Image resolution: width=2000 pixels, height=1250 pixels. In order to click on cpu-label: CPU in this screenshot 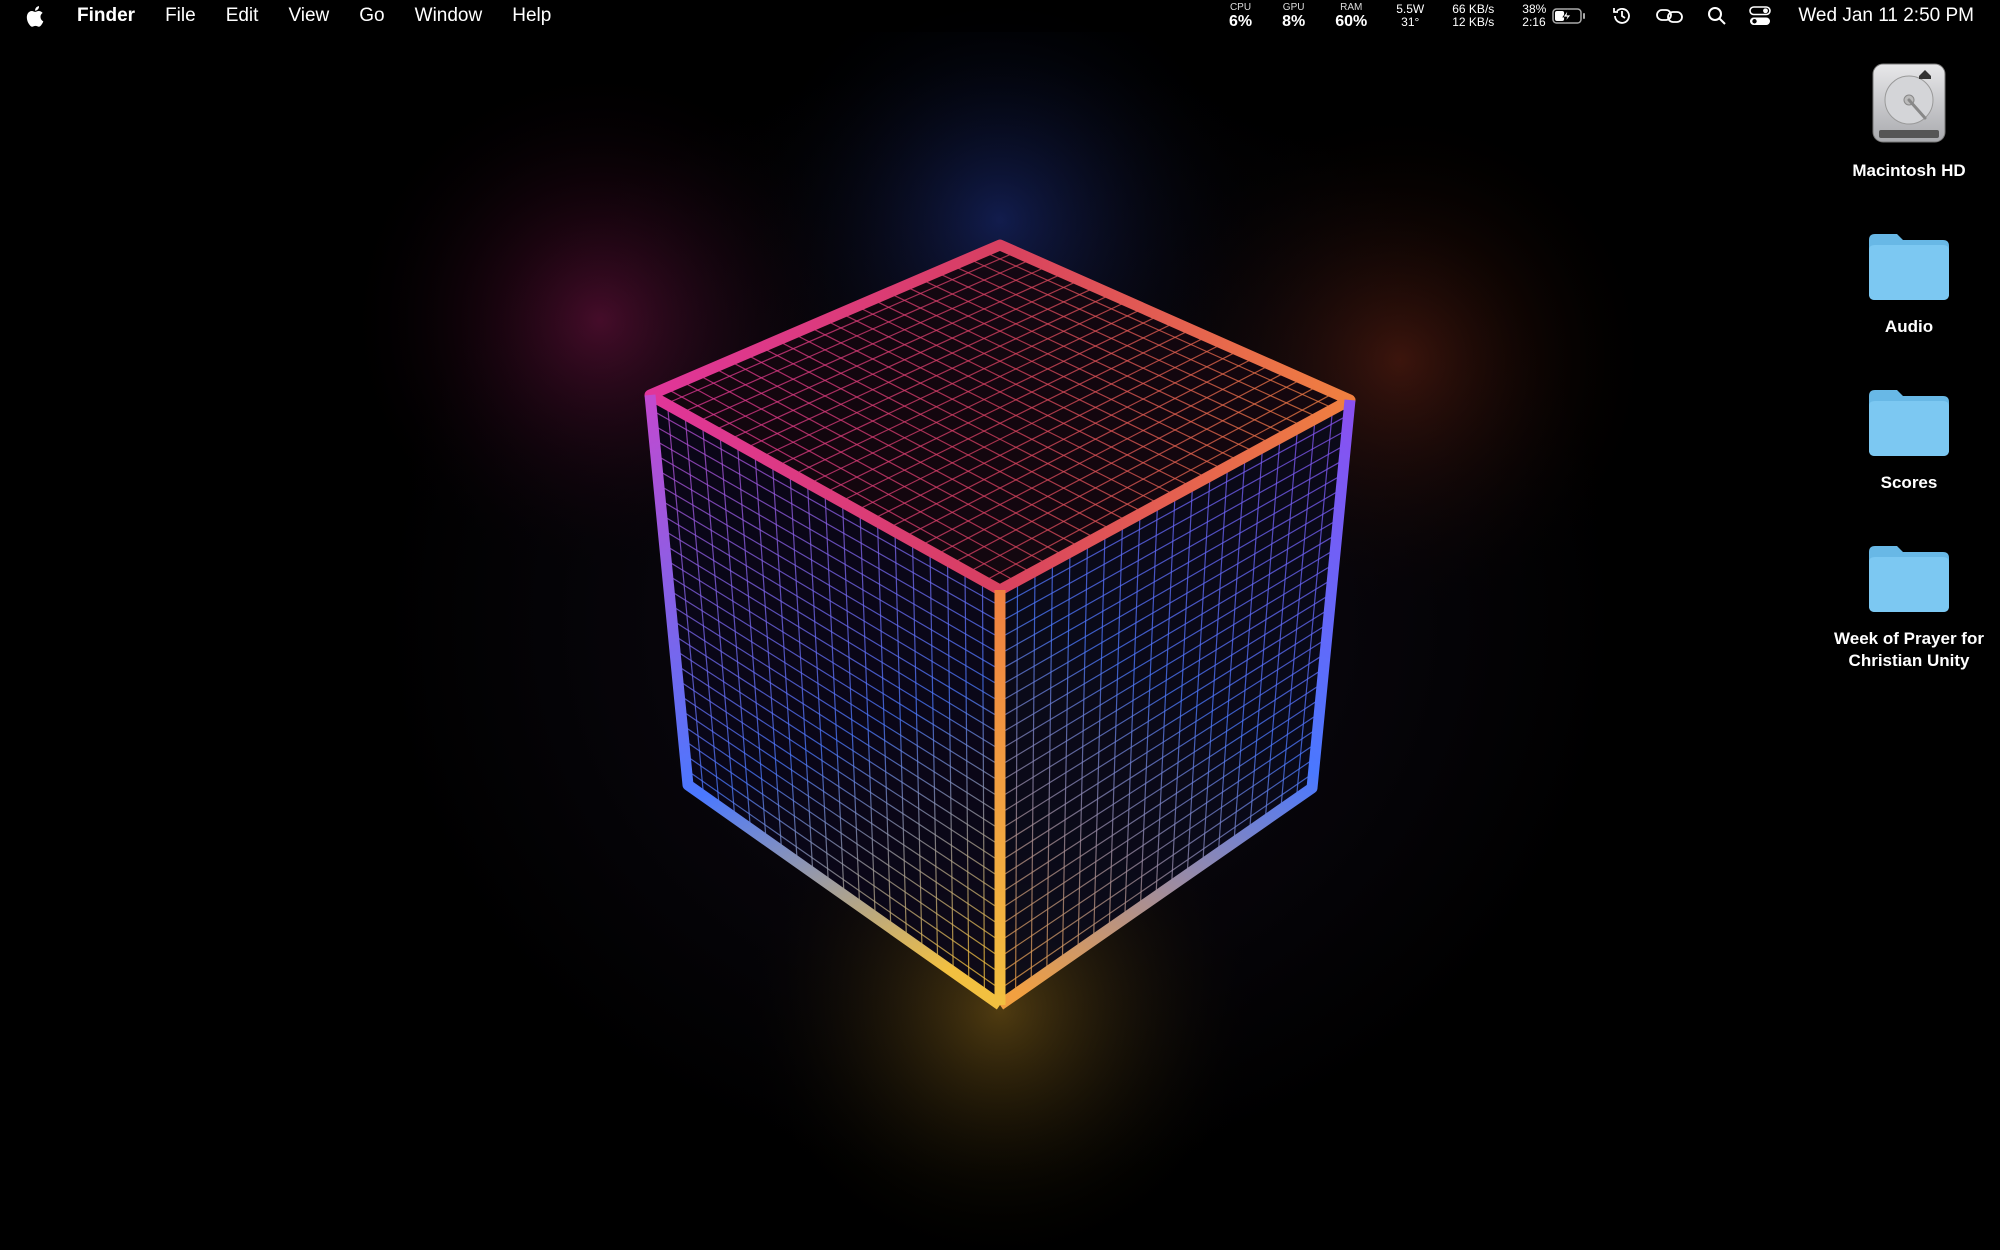, I will do `click(1240, 7)`.